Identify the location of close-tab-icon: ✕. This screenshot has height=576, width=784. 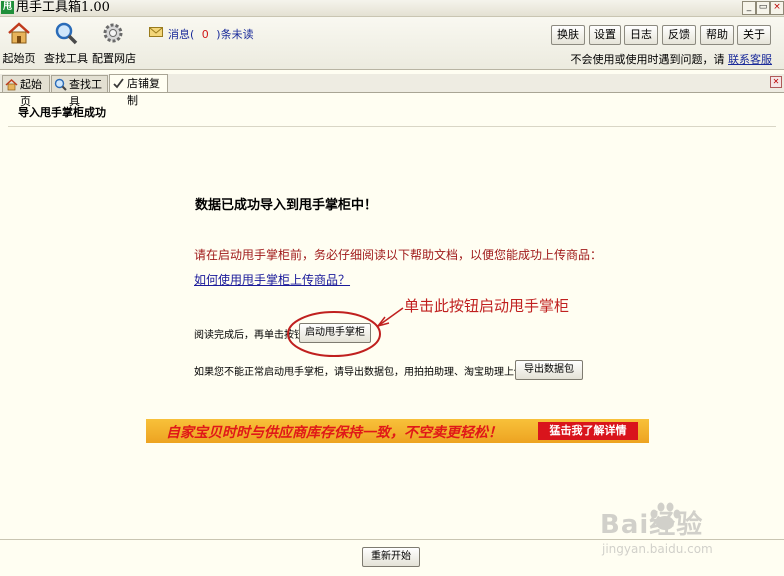
(776, 82).